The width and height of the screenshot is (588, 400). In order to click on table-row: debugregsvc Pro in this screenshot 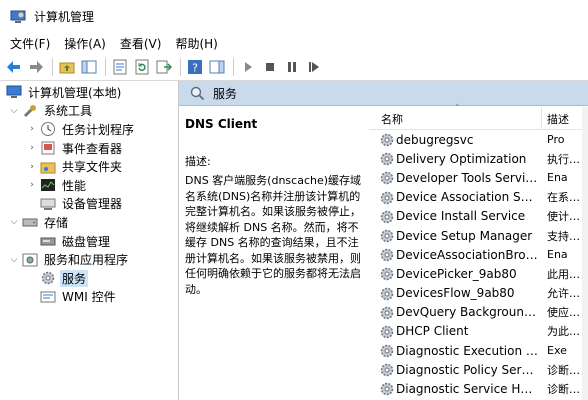, I will do `click(478, 139)`.